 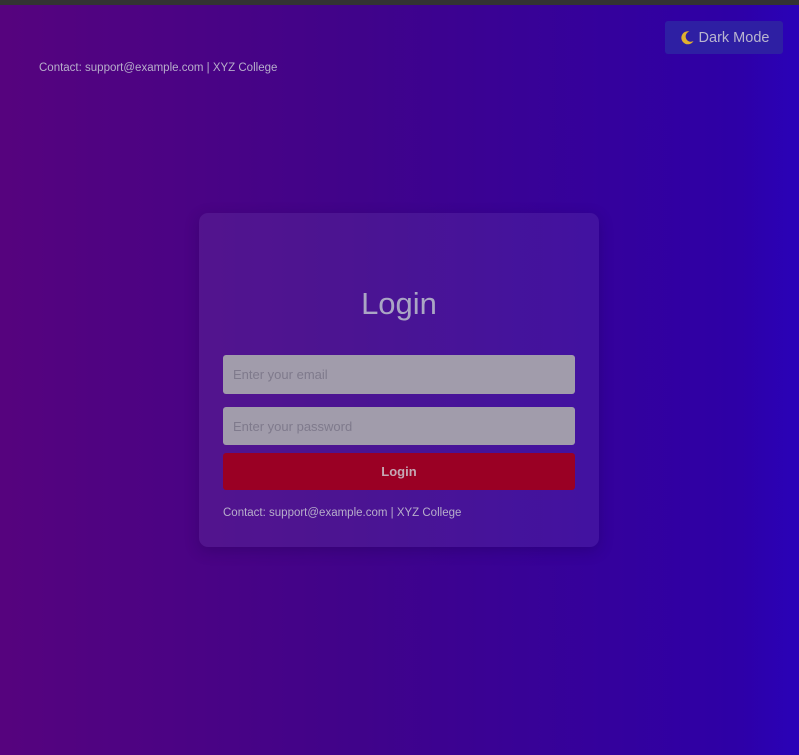 I want to click on dark-mode-toggle-button: Dark Mode, so click(x=724, y=37).